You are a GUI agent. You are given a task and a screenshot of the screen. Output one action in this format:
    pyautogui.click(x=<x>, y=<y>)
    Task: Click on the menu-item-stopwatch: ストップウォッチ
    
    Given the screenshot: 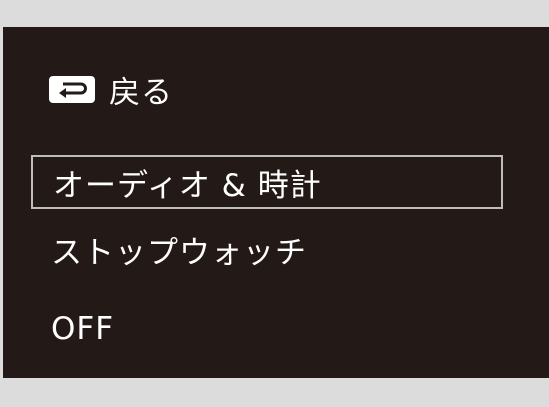 What is the action you would take?
    pyautogui.click(x=267, y=249)
    